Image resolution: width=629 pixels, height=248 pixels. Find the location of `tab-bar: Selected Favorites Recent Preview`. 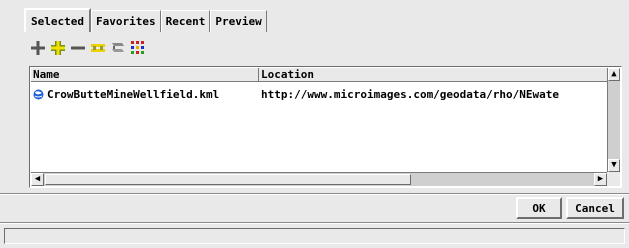

tab-bar: Selected Favorites Recent Preview is located at coordinates (145, 20).